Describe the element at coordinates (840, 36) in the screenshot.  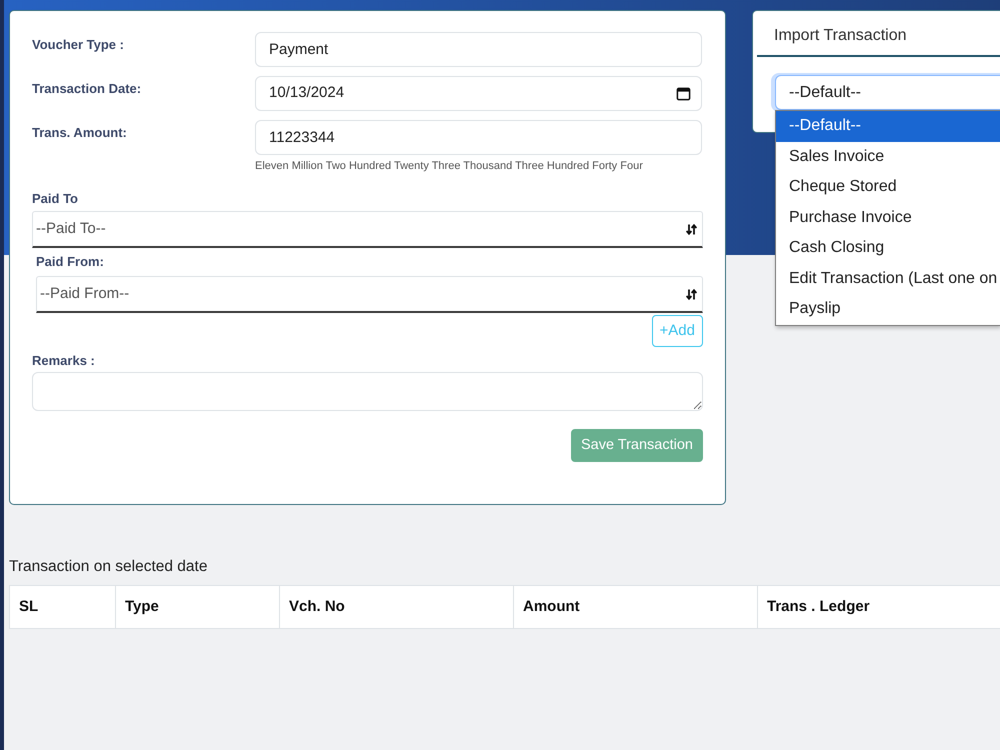
I see `panel-title: Import Transaction` at that location.